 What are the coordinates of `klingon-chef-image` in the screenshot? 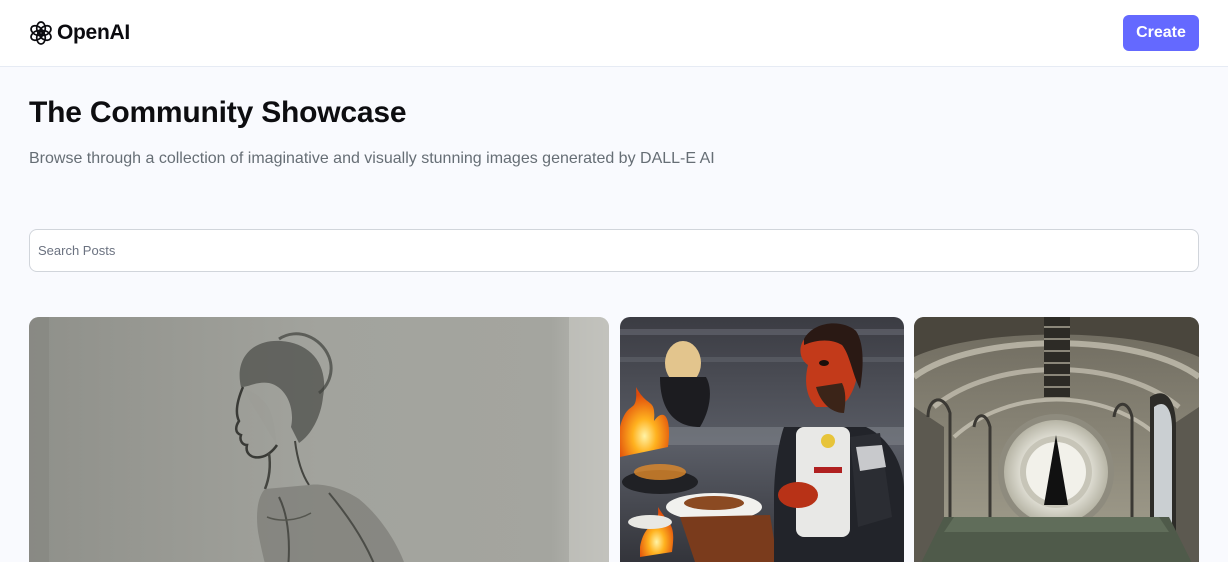 It's located at (762, 439).